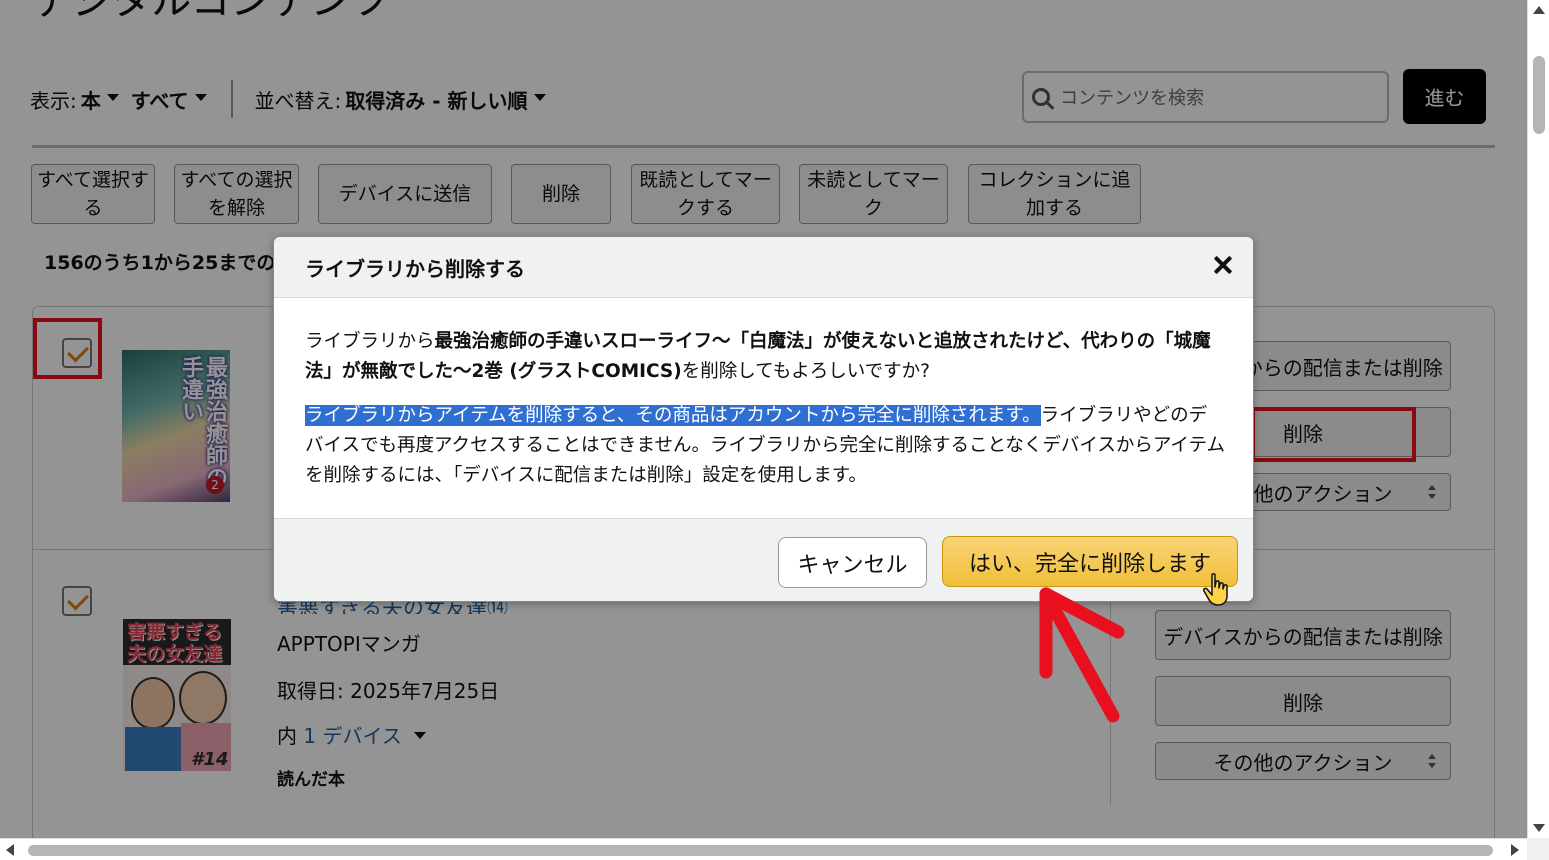  I want to click on dialog-title: ライブラリから削除する, so click(415, 269).